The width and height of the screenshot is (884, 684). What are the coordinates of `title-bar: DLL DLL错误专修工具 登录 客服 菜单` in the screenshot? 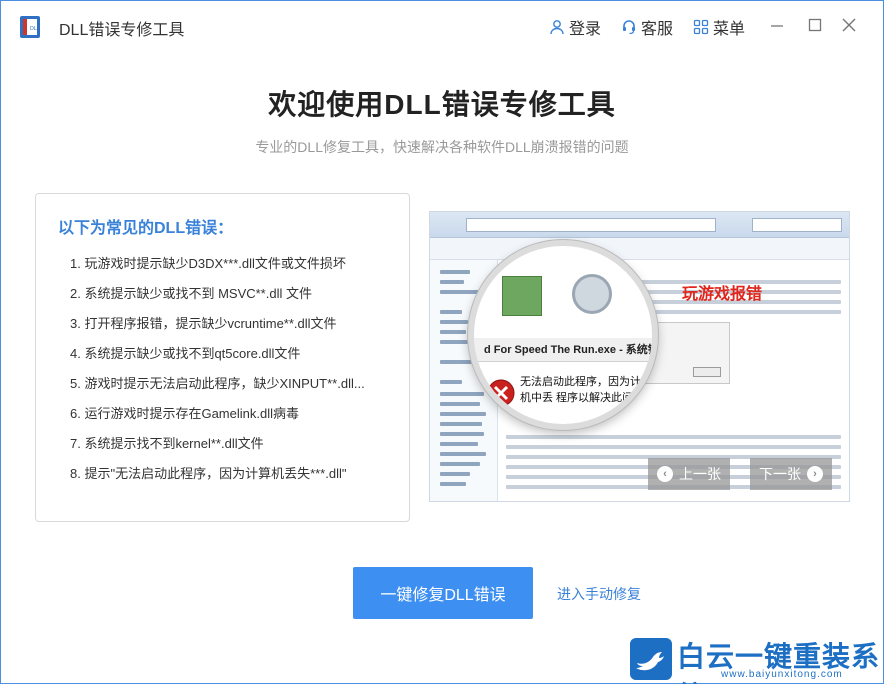 It's located at (442, 26).